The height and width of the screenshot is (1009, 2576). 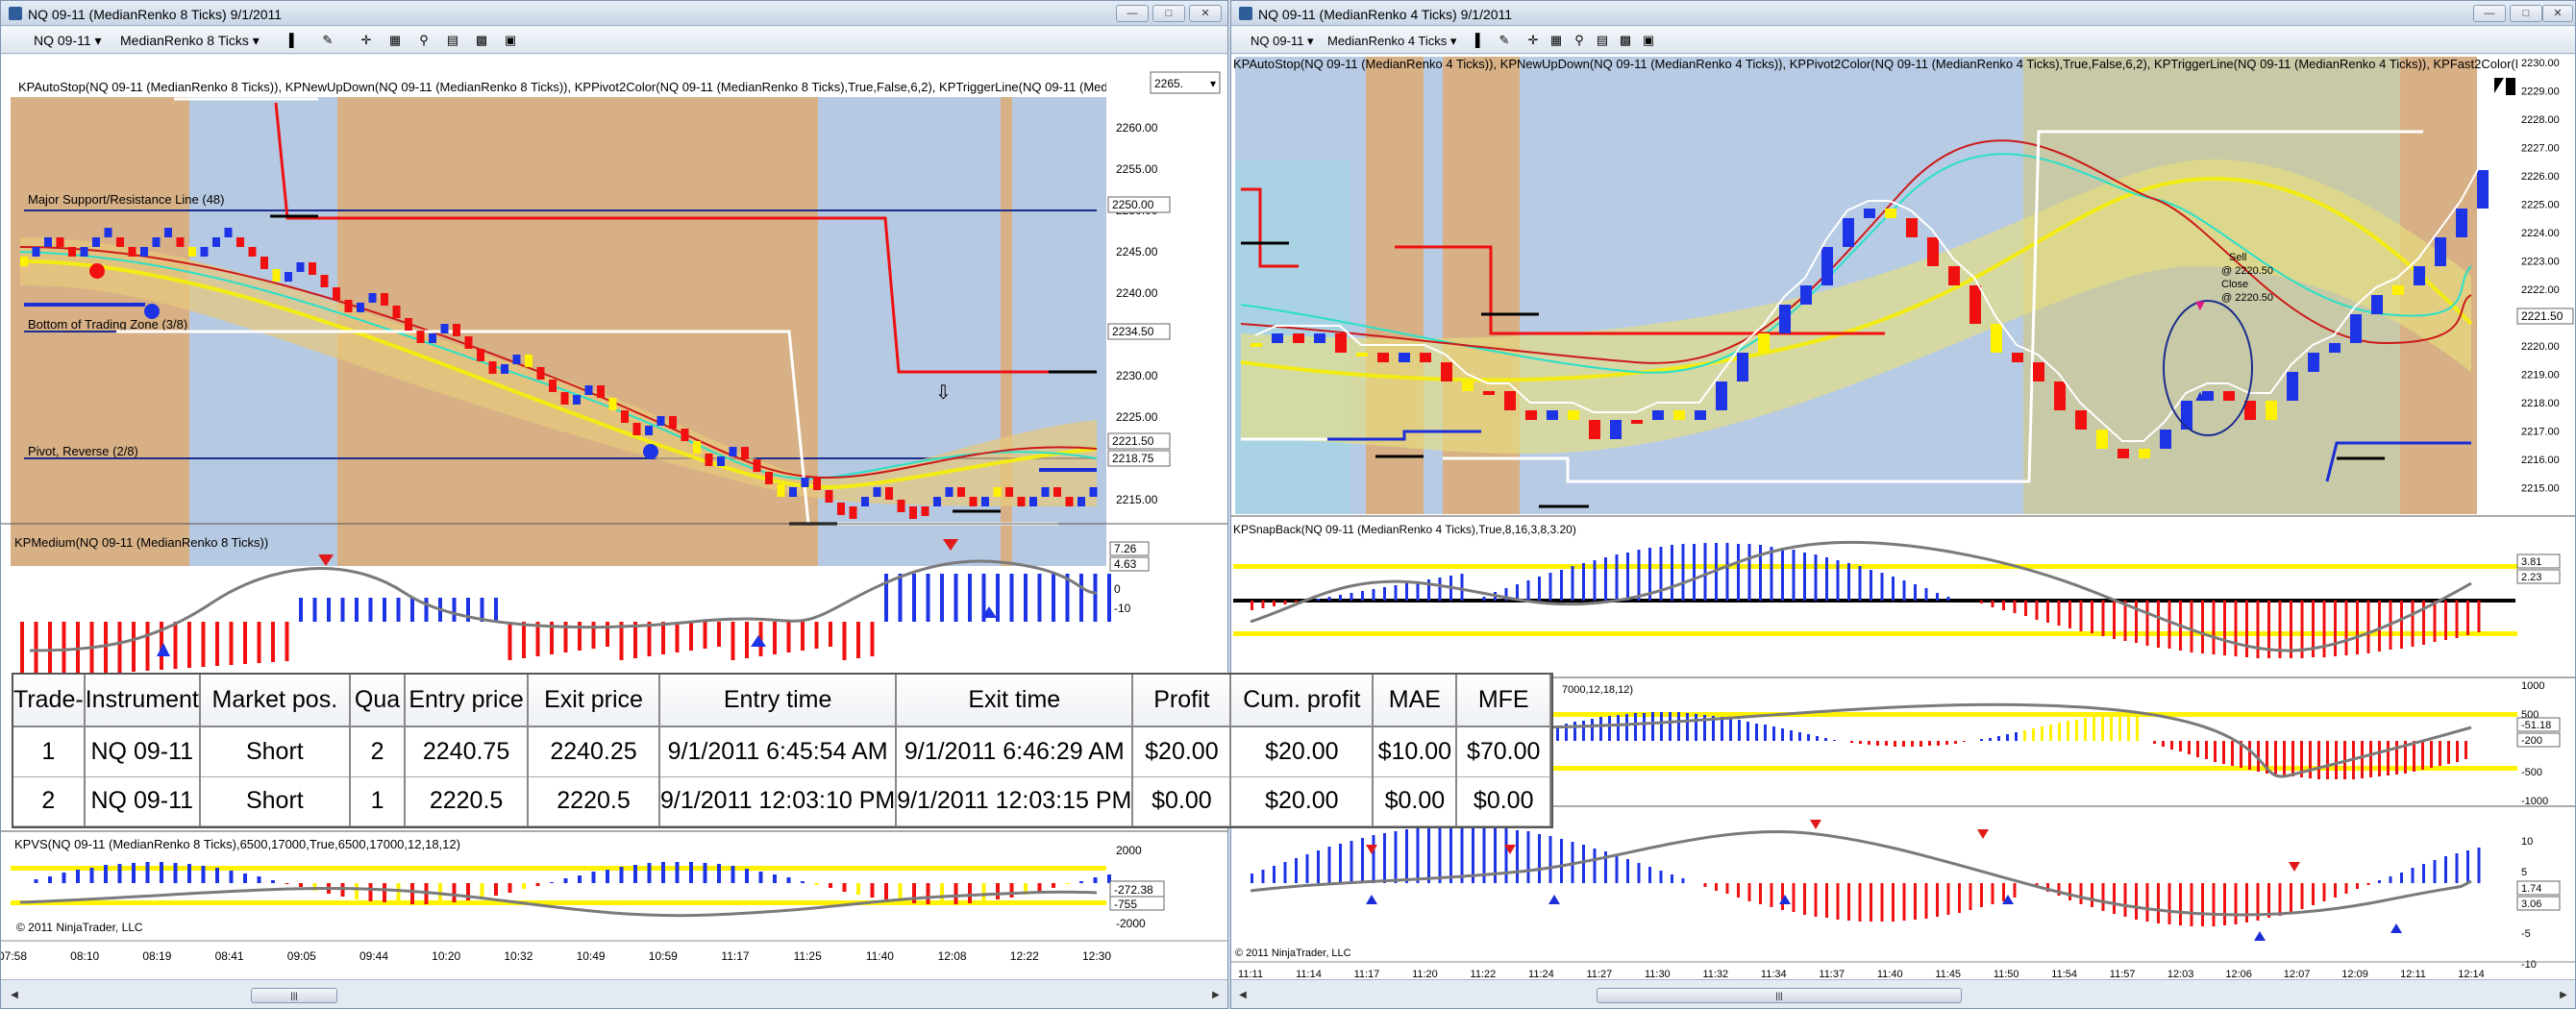 I want to click on column-header: Trade-, so click(x=50, y=701).